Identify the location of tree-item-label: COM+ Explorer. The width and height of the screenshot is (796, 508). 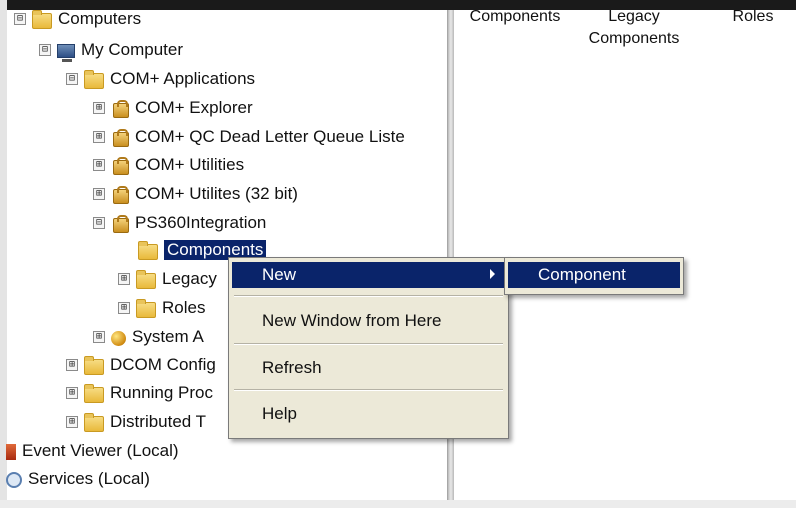
(194, 107).